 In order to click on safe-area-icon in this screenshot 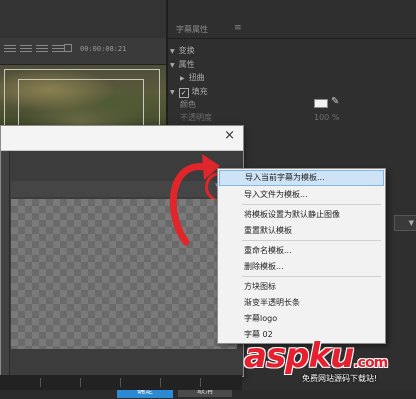, I will do `click(68, 48)`.